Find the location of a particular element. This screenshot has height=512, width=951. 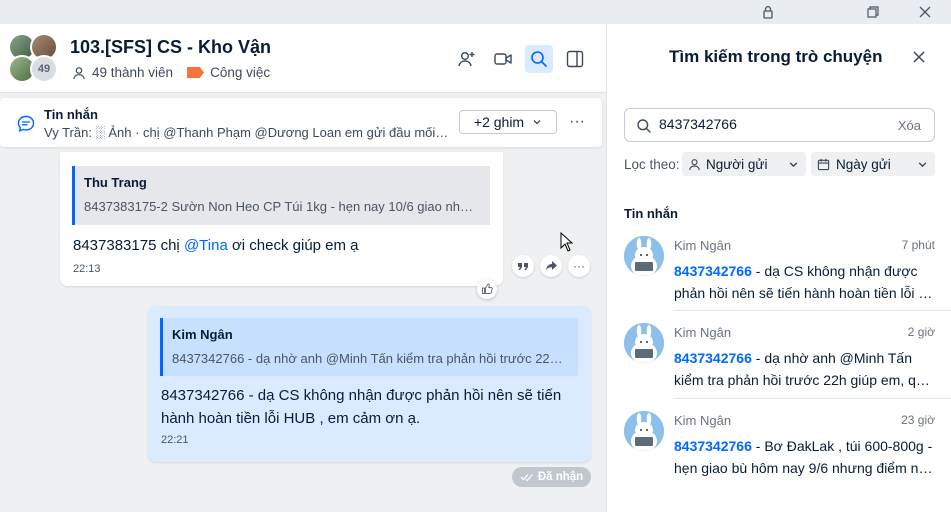

group-meta: 49 thành viên Công việc is located at coordinates (171, 72).